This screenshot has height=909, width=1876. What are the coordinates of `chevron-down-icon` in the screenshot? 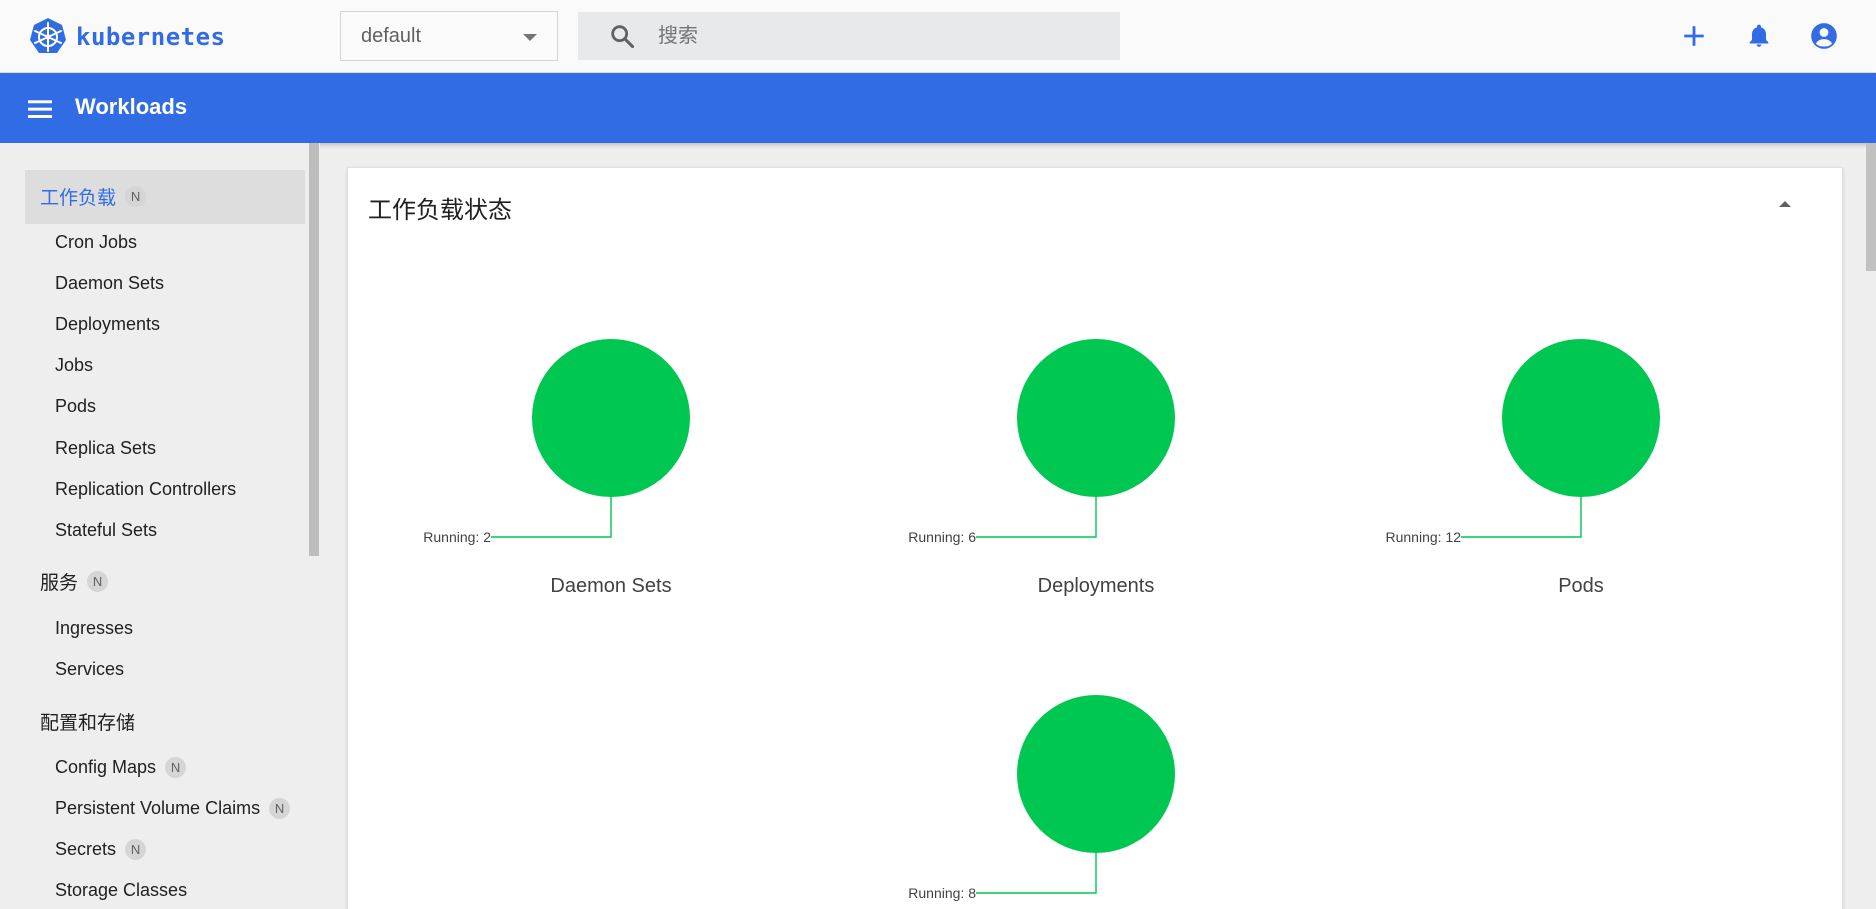 It's located at (530, 37).